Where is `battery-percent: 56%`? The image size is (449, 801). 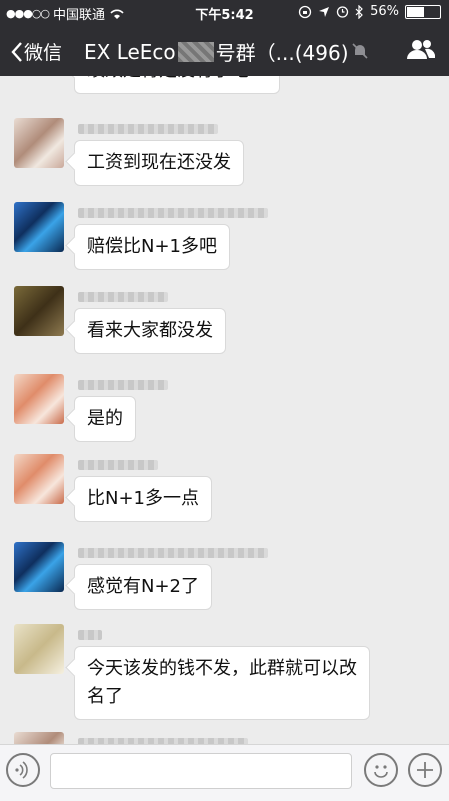 battery-percent: 56% is located at coordinates (384, 11).